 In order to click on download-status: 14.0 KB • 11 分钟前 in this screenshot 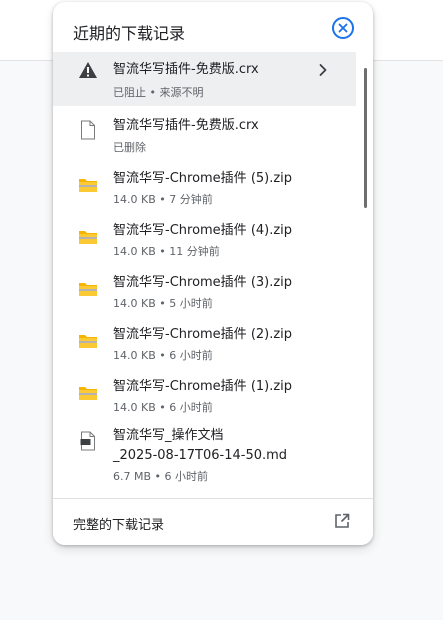, I will do `click(166, 251)`.